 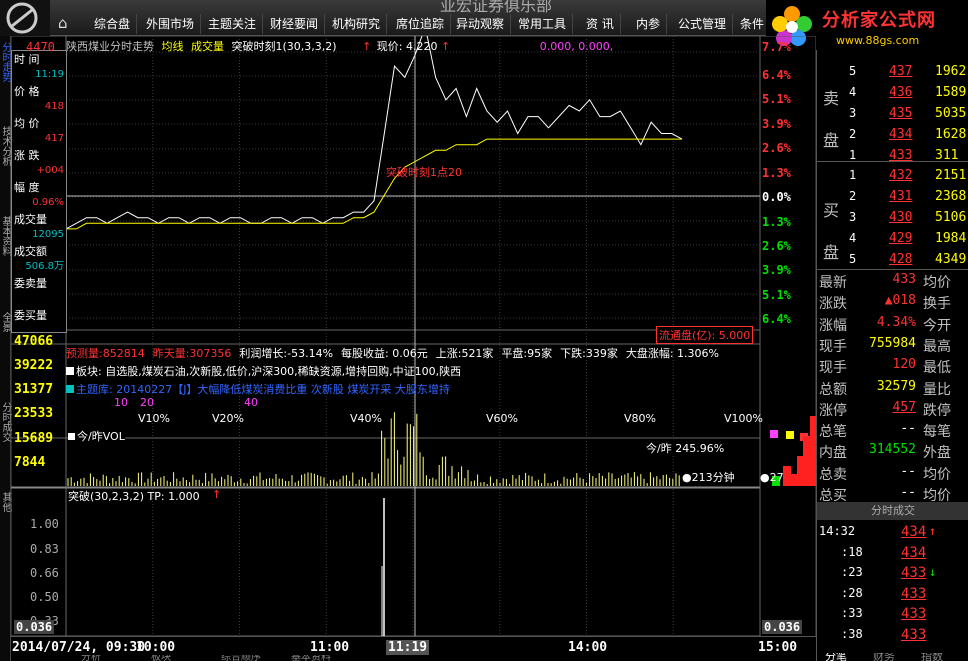 What do you see at coordinates (937, 432) in the screenshot?
I see `stat-key2-7: 每笔` at bounding box center [937, 432].